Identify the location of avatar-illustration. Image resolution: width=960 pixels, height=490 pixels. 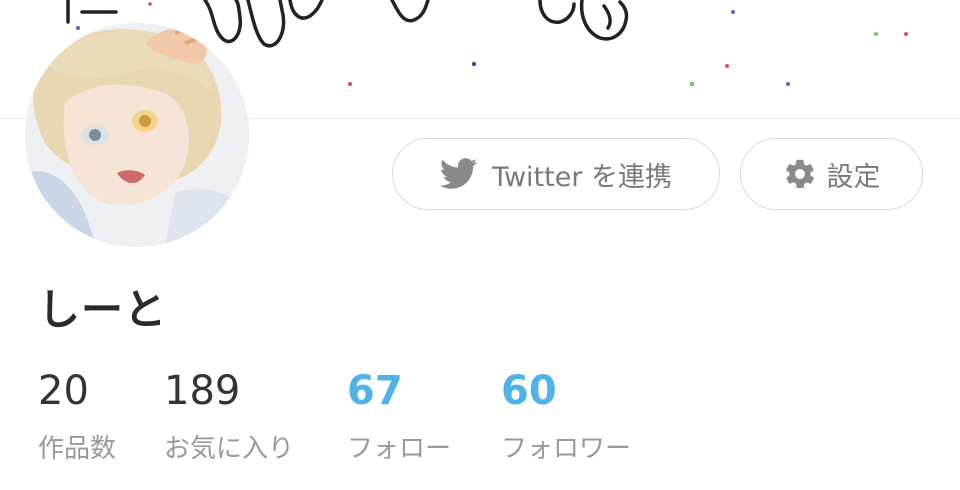
(137, 135).